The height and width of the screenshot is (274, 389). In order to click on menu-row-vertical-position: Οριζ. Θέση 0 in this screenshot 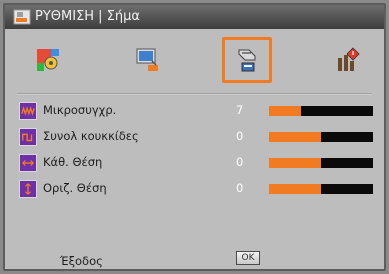, I will do `click(196, 189)`.